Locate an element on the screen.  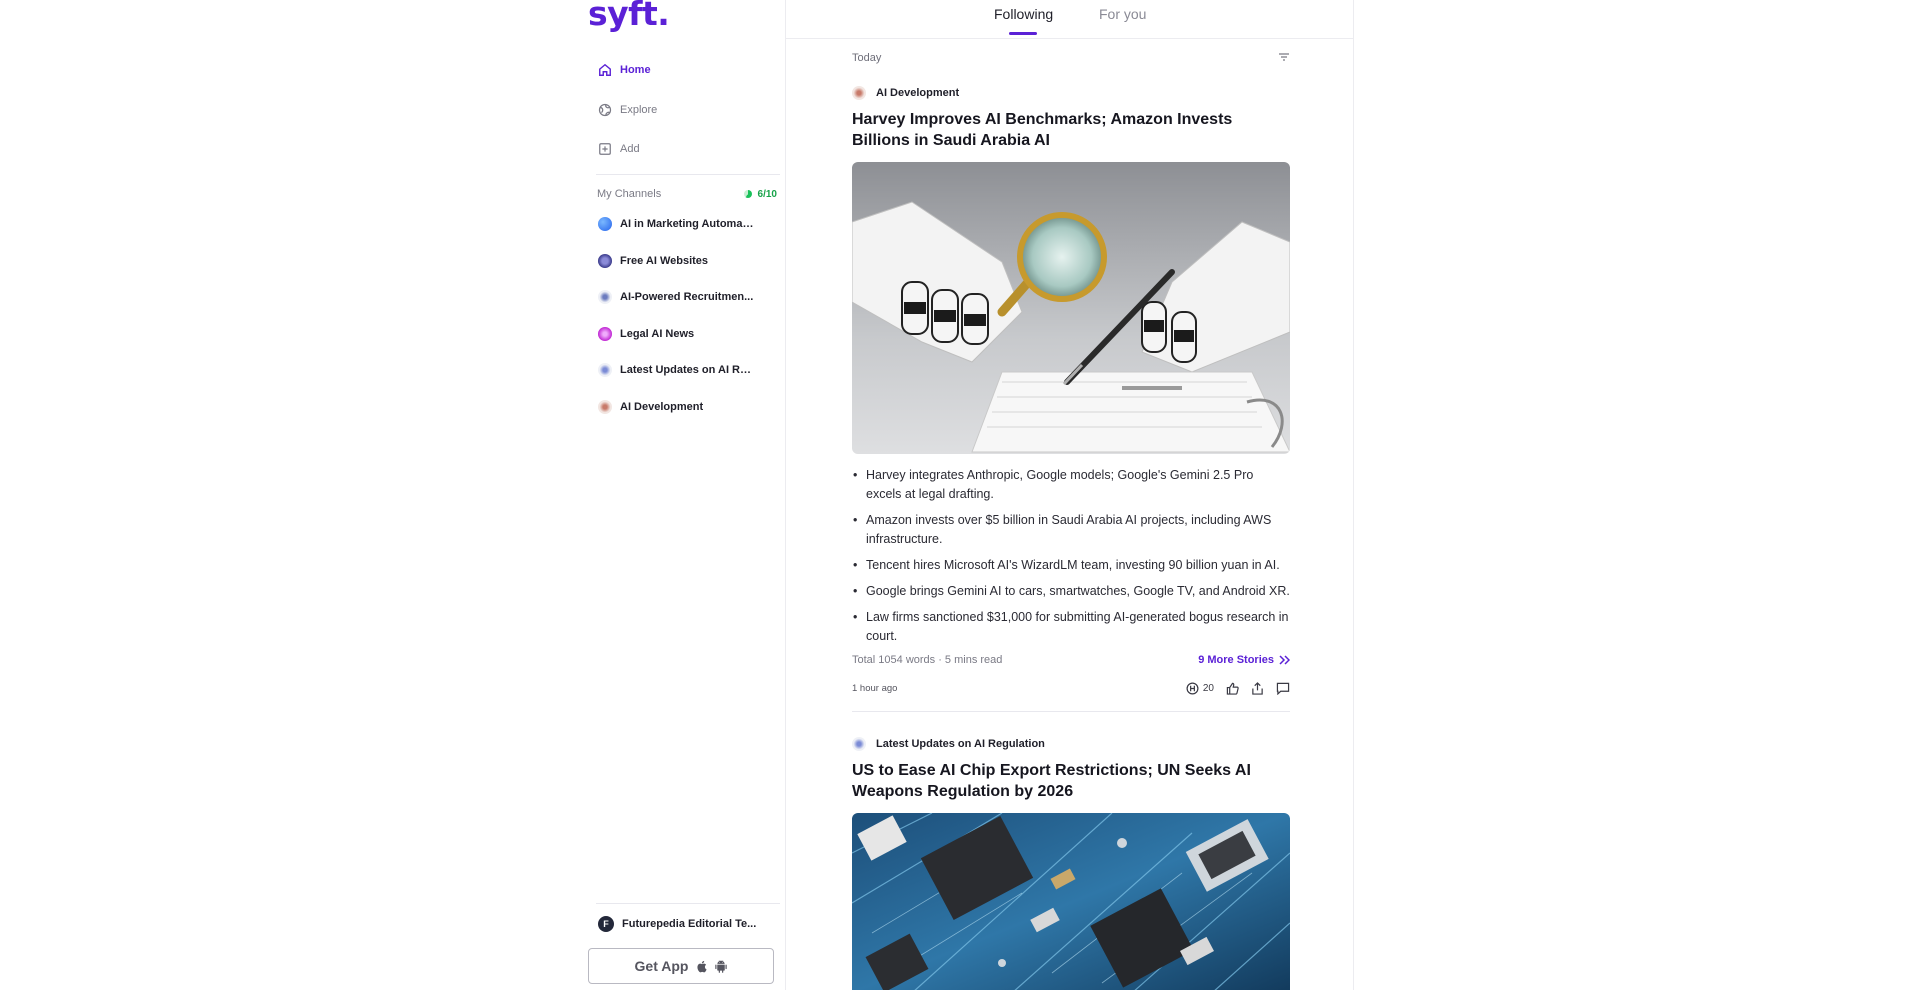
channels-heading: My Channels is located at coordinates (629, 194).